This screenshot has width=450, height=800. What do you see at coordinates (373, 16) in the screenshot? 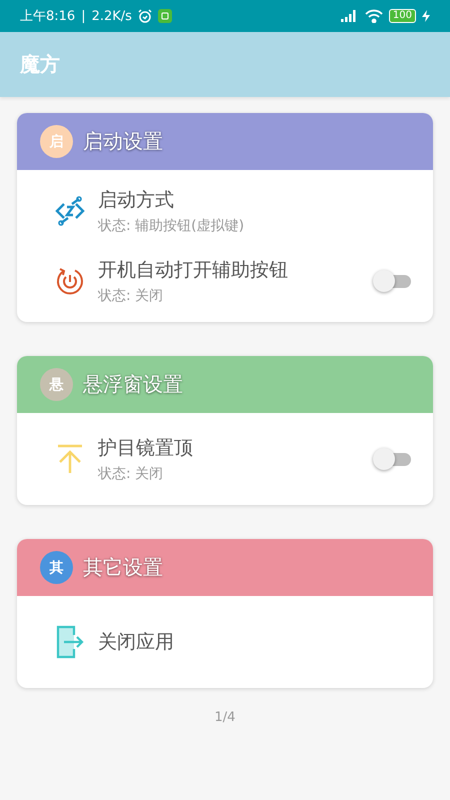
I see `wifi-icon` at bounding box center [373, 16].